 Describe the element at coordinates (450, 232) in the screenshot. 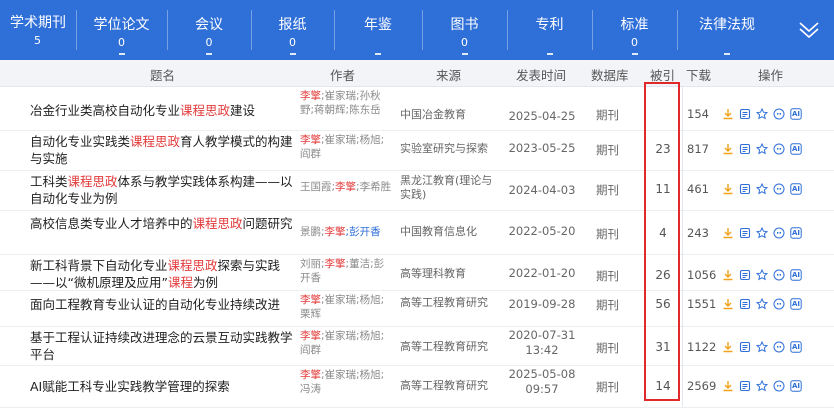

I see `source-link: 中国教育信息化` at that location.